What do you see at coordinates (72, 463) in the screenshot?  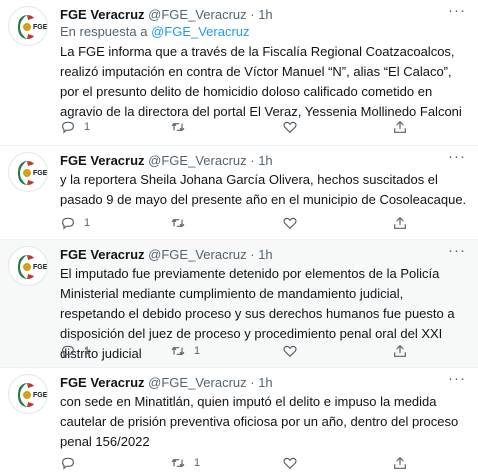 I see `reply-button` at bounding box center [72, 463].